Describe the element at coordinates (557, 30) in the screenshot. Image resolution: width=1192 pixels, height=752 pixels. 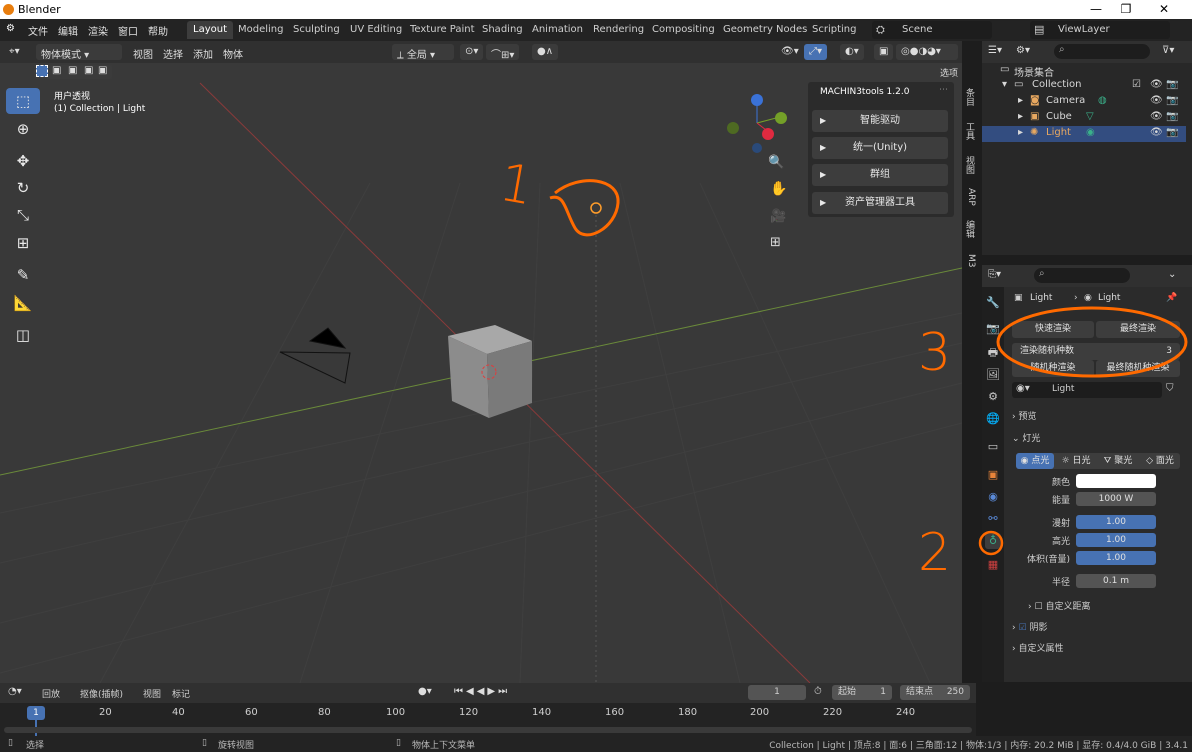
I see `tab-animation: Animation` at that location.